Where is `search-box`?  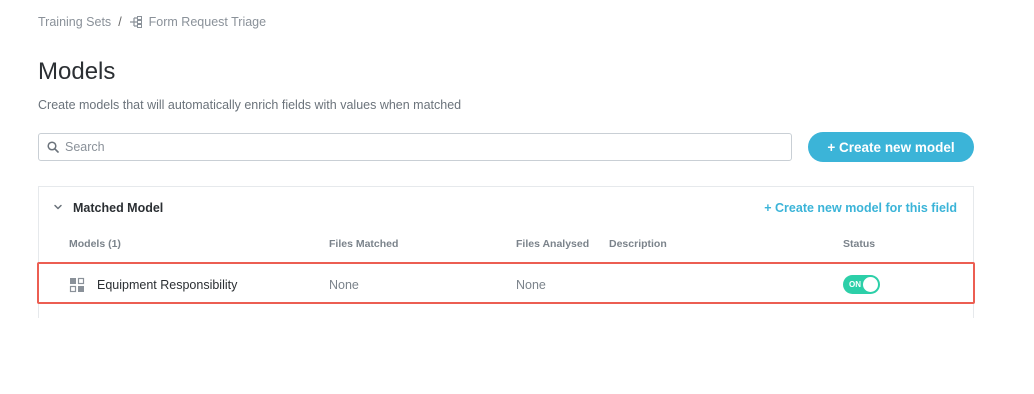
search-box is located at coordinates (415, 147).